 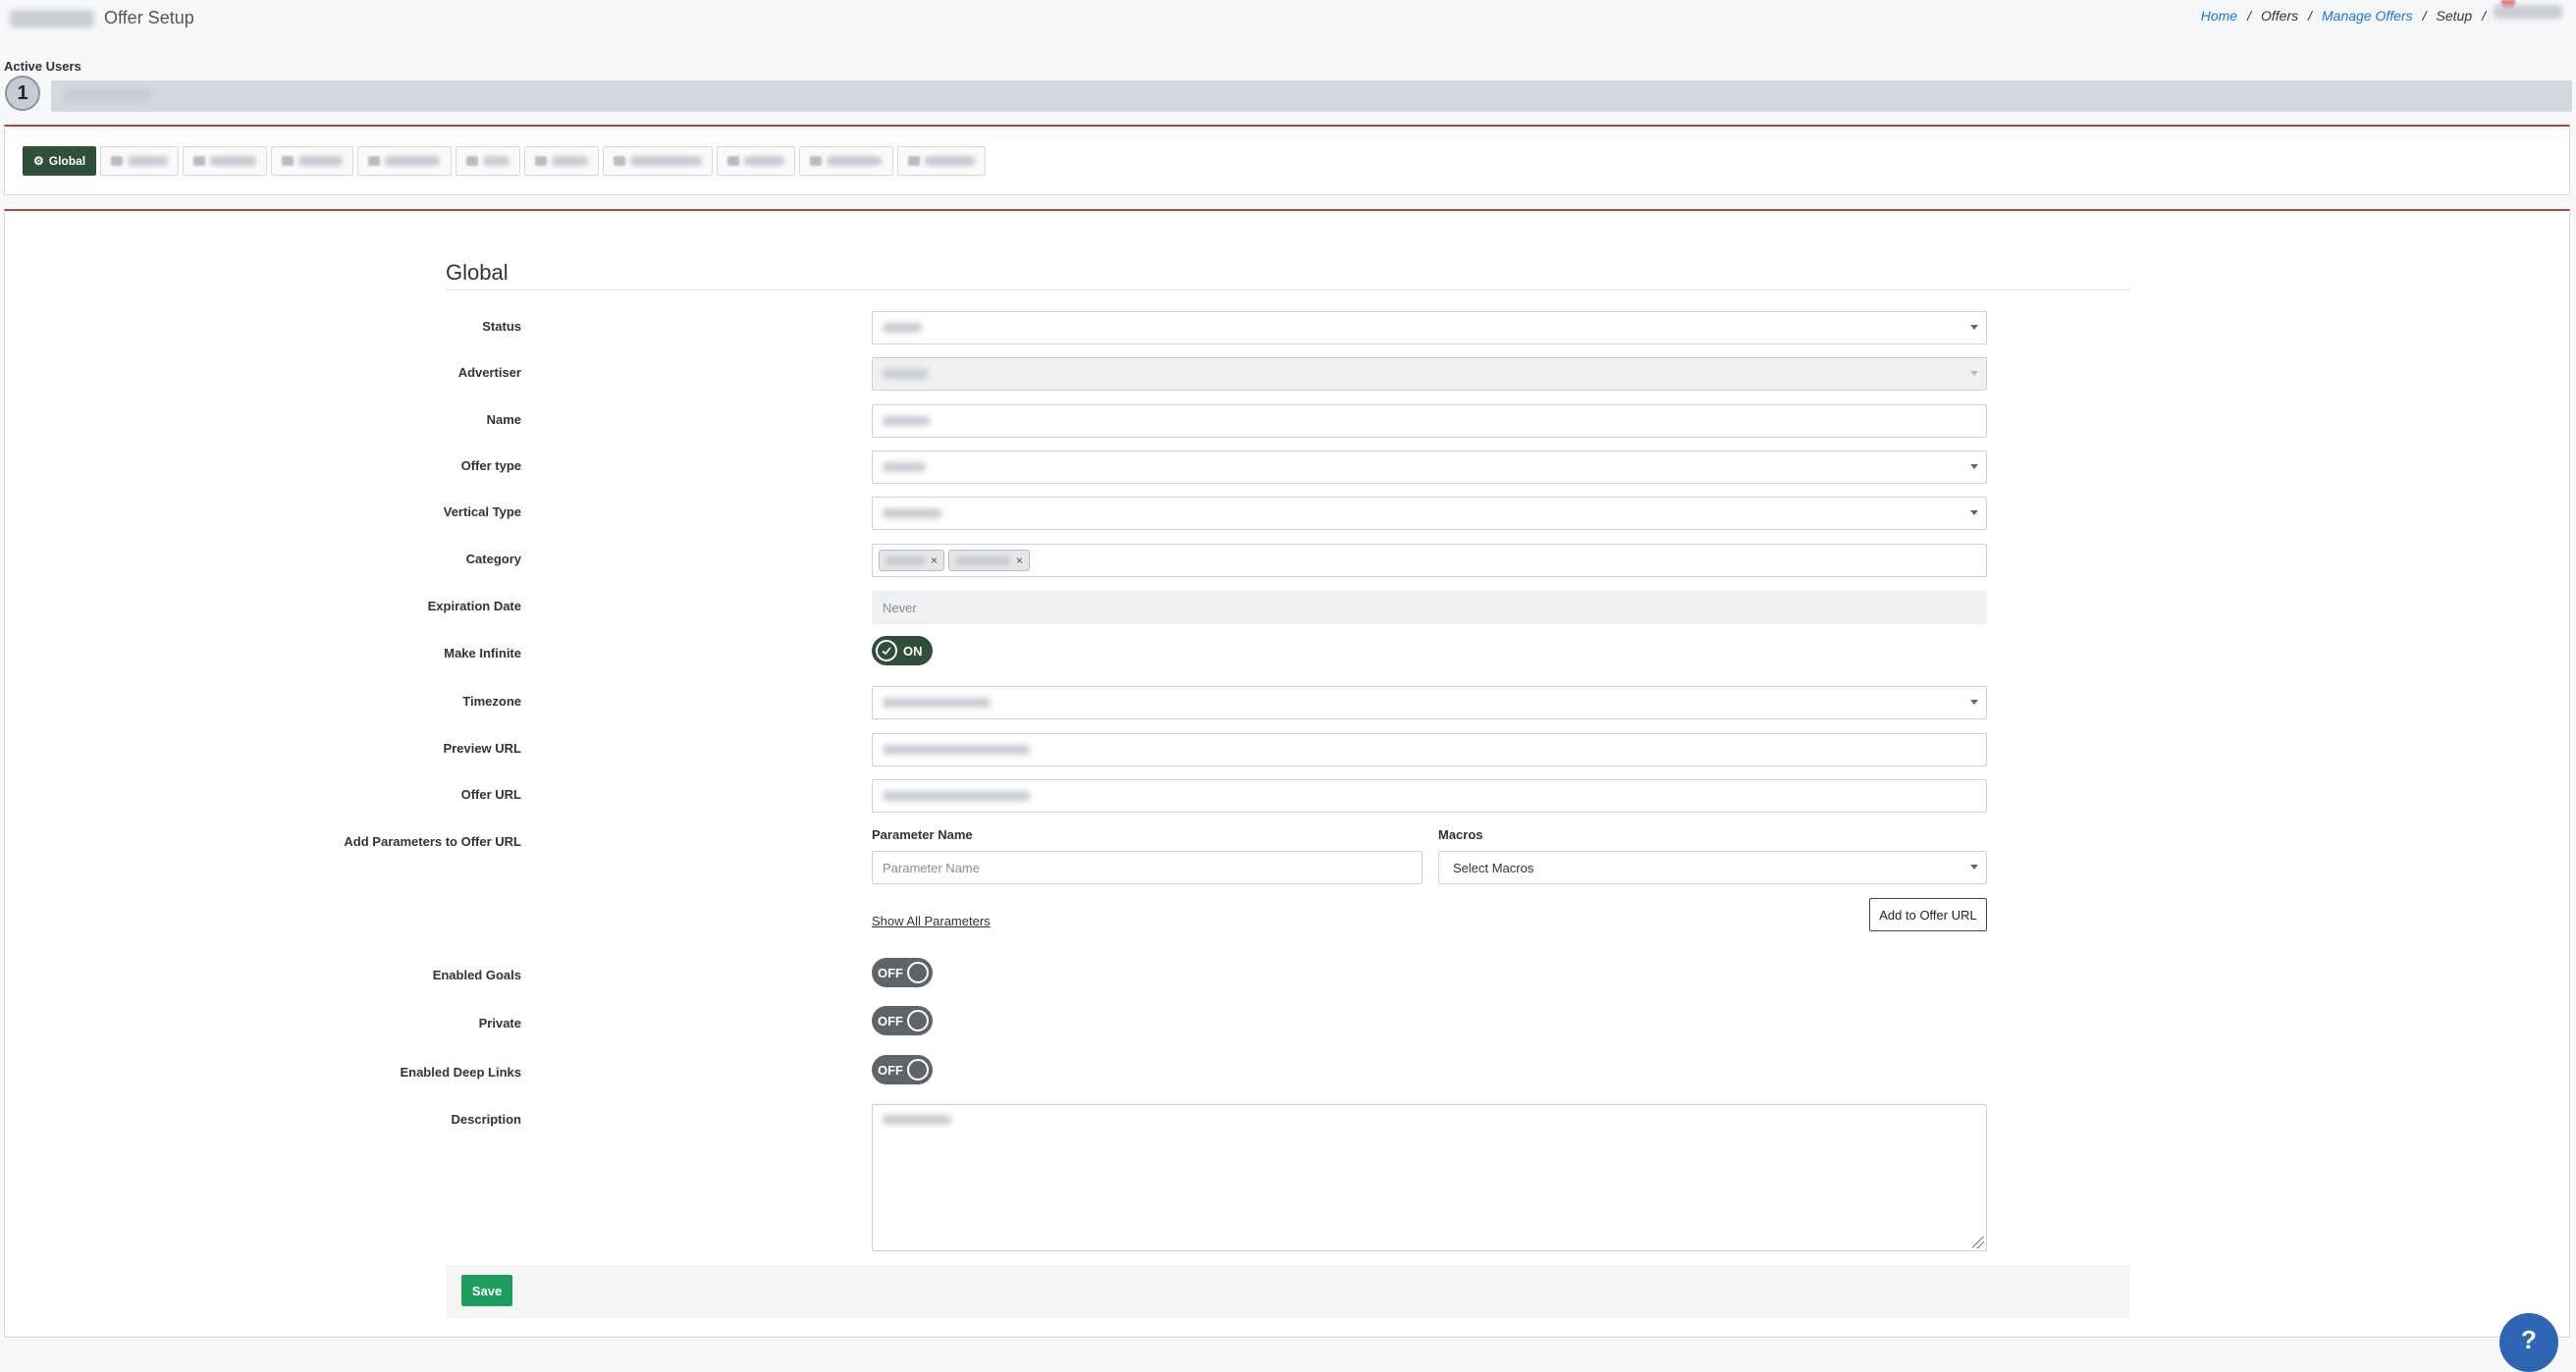 What do you see at coordinates (503, 419) in the screenshot?
I see `name-label: Name` at bounding box center [503, 419].